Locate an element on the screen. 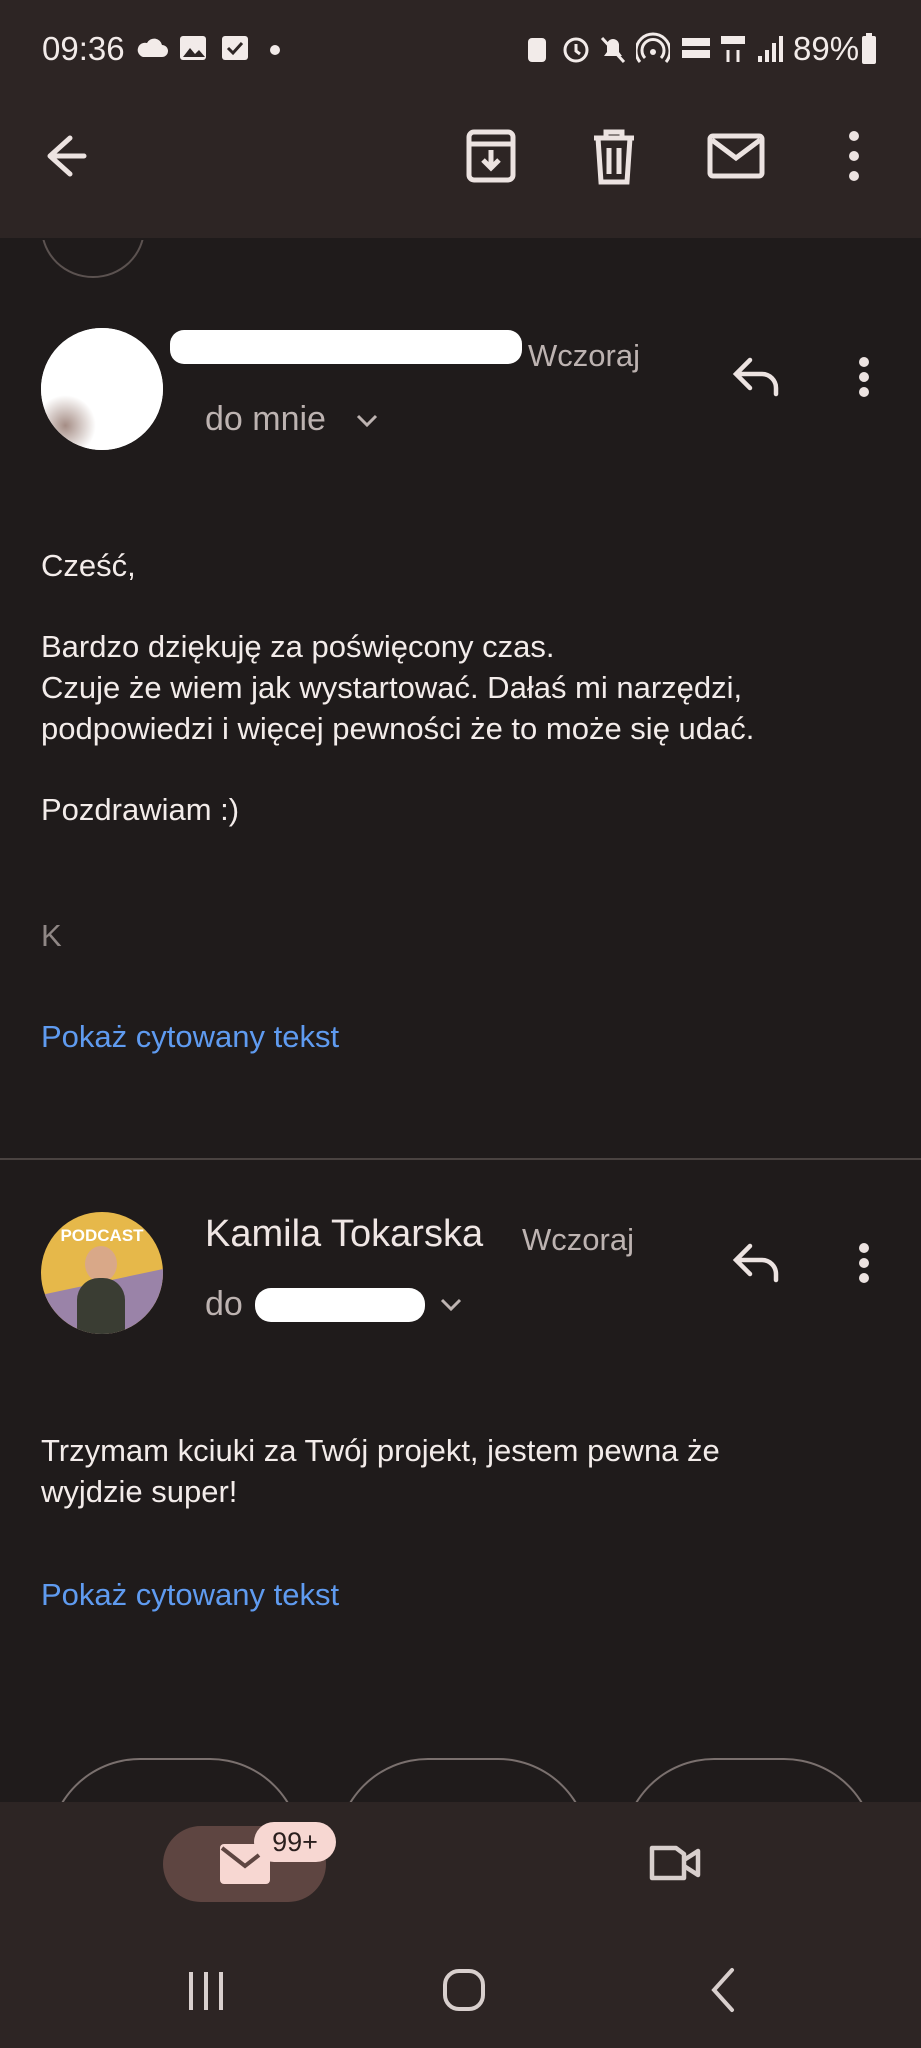  hotspot-icon is located at coordinates (653, 47).